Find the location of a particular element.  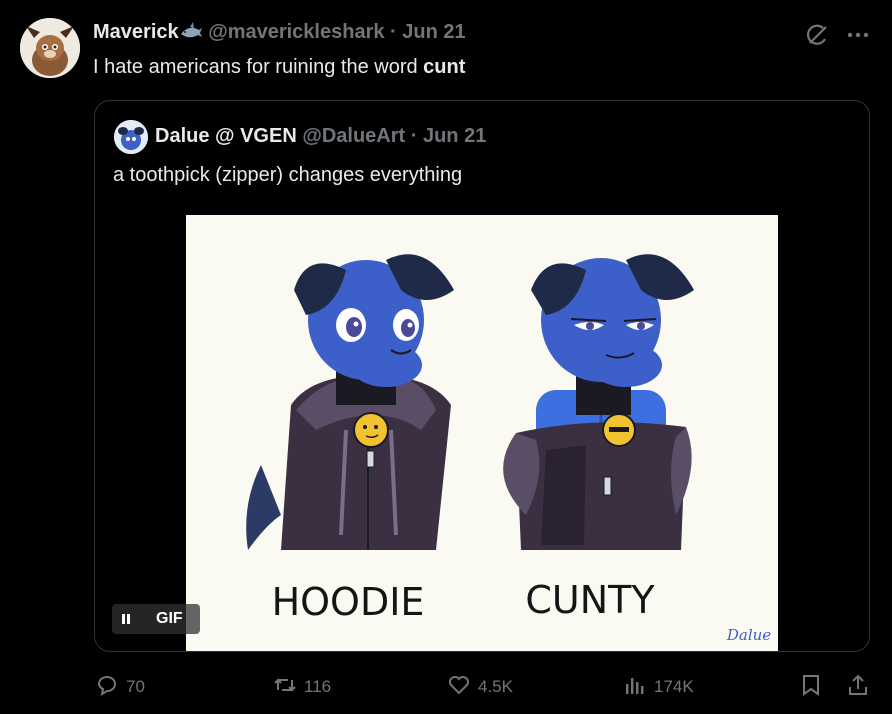

author-display-name: Maverick is located at coordinates (136, 32).